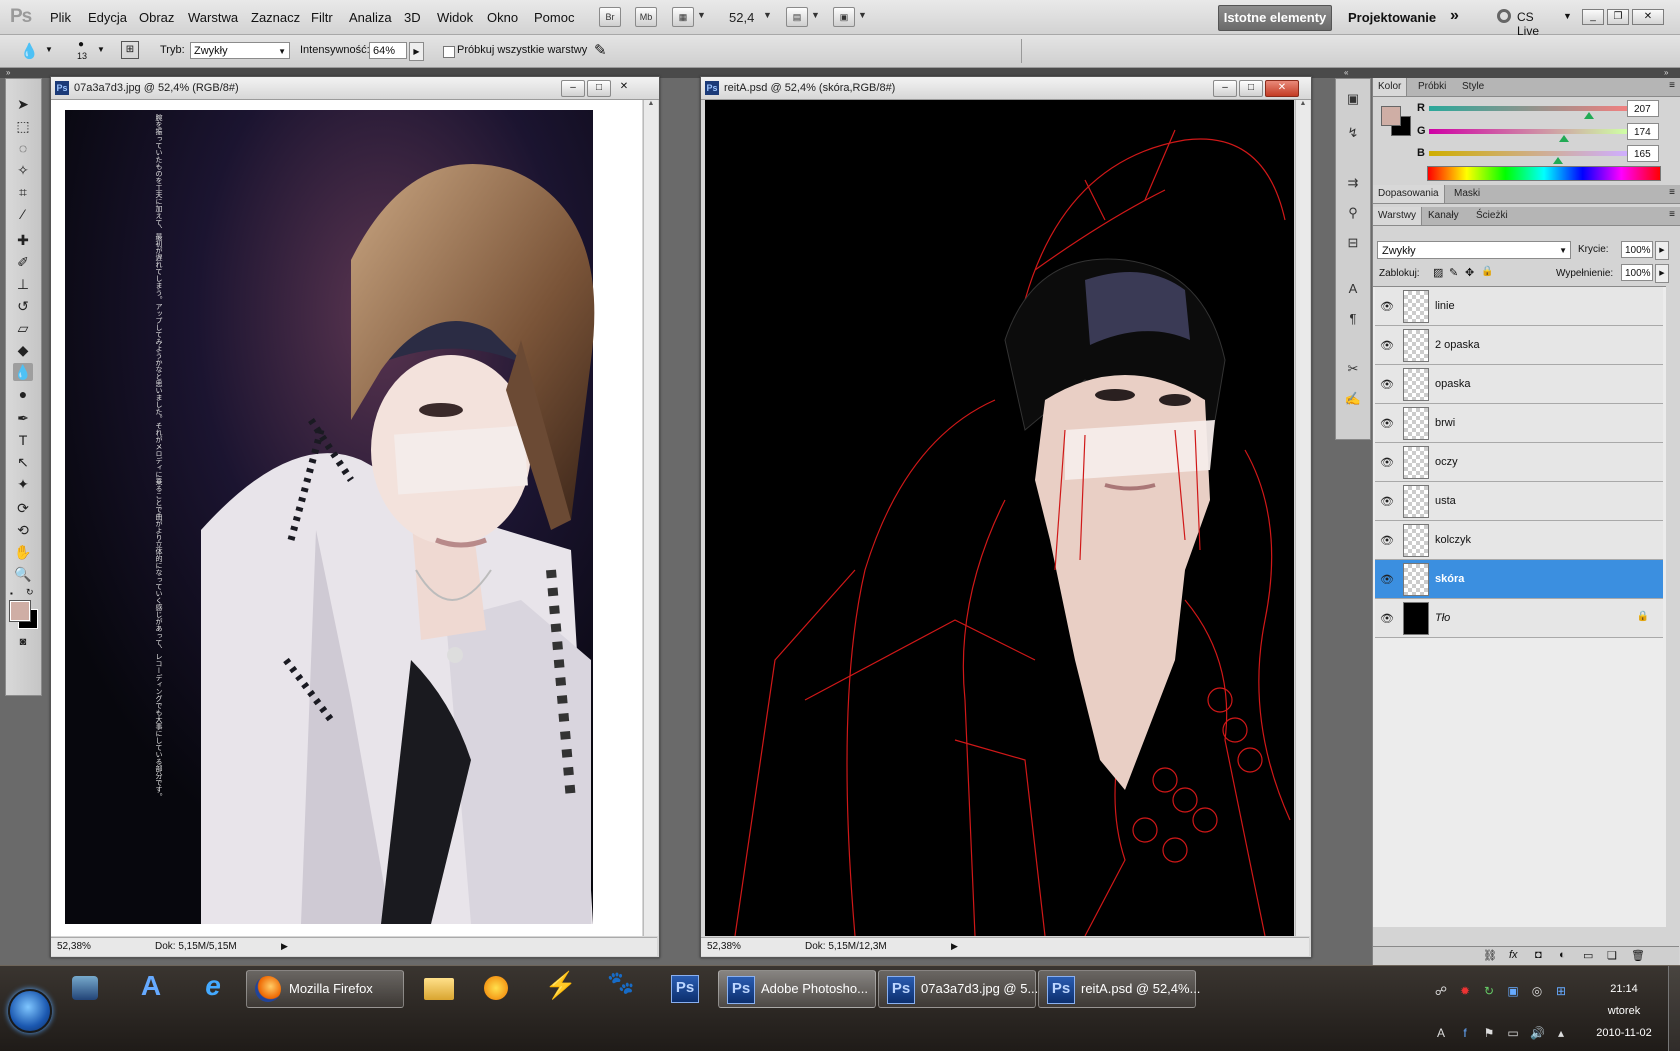 The height and width of the screenshot is (1051, 1680). Describe the element at coordinates (1473, 87) in the screenshot. I see `tab-style: Style` at that location.